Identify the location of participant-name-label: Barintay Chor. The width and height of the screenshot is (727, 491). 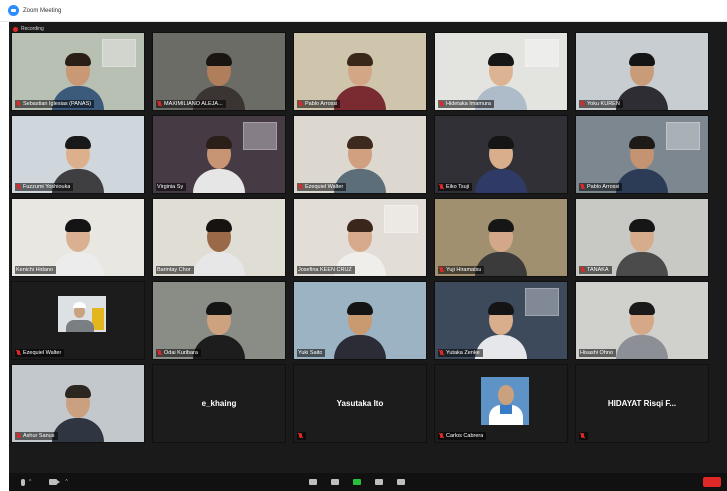
(175, 270).